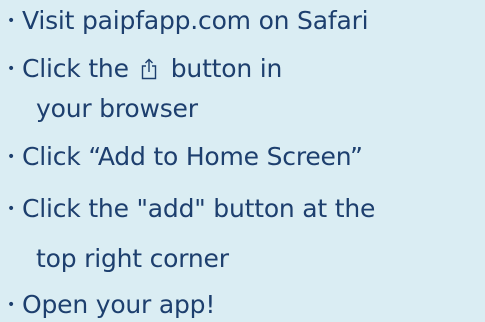 This screenshot has height=322, width=485. I want to click on share-icon, so click(149, 69).